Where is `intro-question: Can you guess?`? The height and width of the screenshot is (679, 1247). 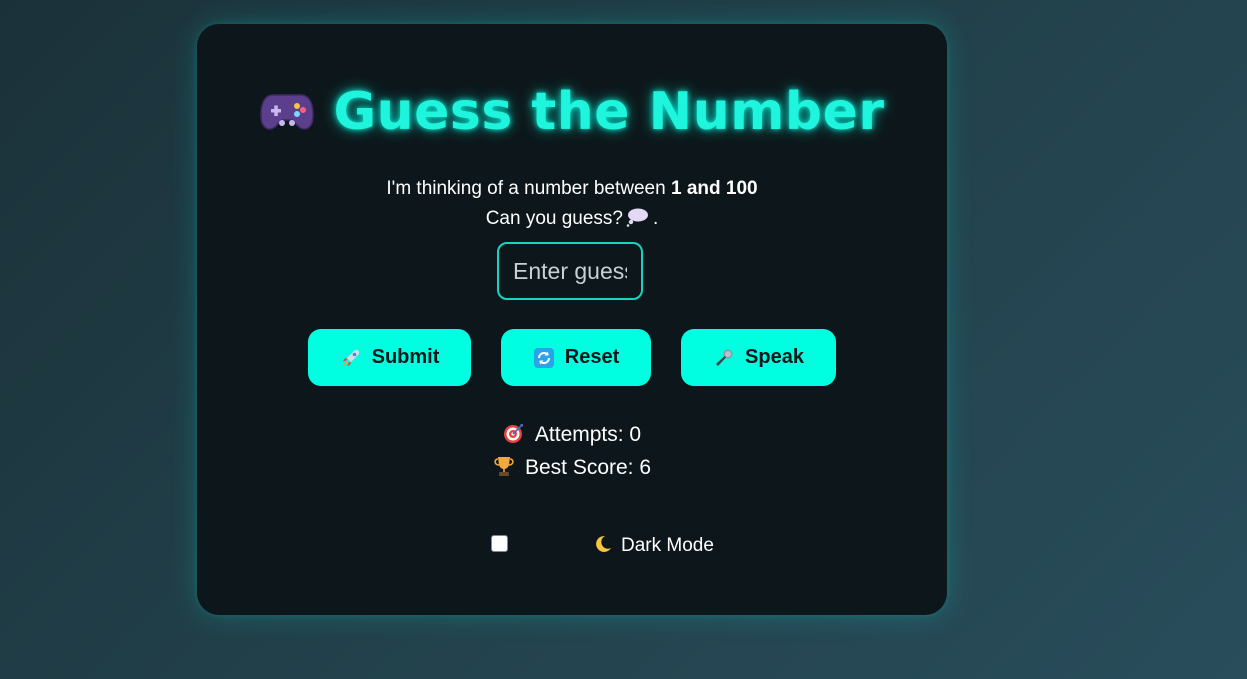
intro-question: Can you guess? is located at coordinates (554, 218).